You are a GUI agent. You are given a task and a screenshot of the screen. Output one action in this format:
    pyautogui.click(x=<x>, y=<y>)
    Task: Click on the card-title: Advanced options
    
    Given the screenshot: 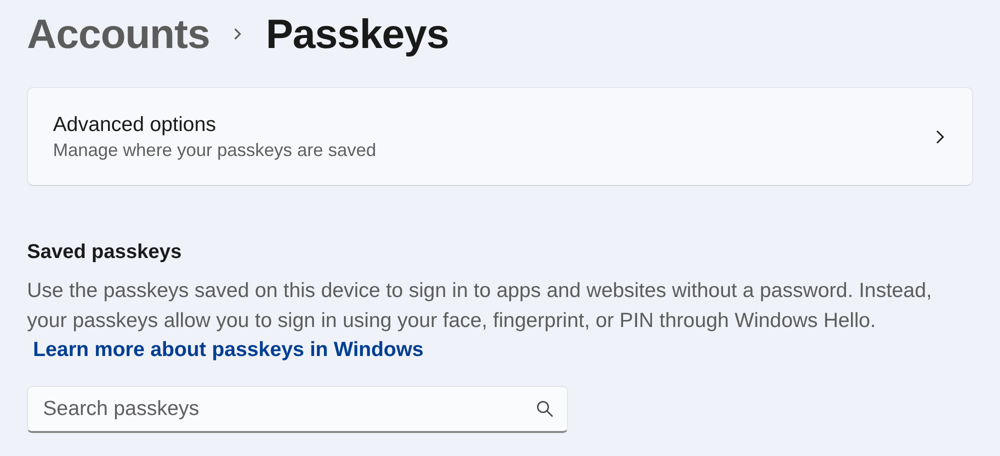 What is the action you would take?
    pyautogui.click(x=135, y=124)
    